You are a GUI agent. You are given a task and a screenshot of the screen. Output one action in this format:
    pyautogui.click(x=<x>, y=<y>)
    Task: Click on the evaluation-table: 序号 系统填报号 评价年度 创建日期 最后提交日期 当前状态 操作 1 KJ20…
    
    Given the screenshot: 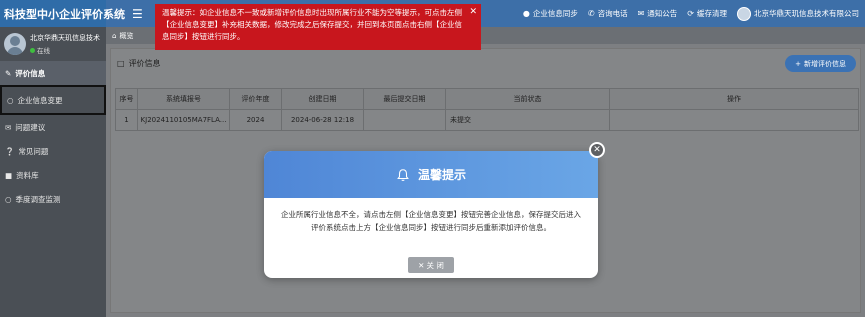 What is the action you would take?
    pyautogui.click(x=487, y=109)
    